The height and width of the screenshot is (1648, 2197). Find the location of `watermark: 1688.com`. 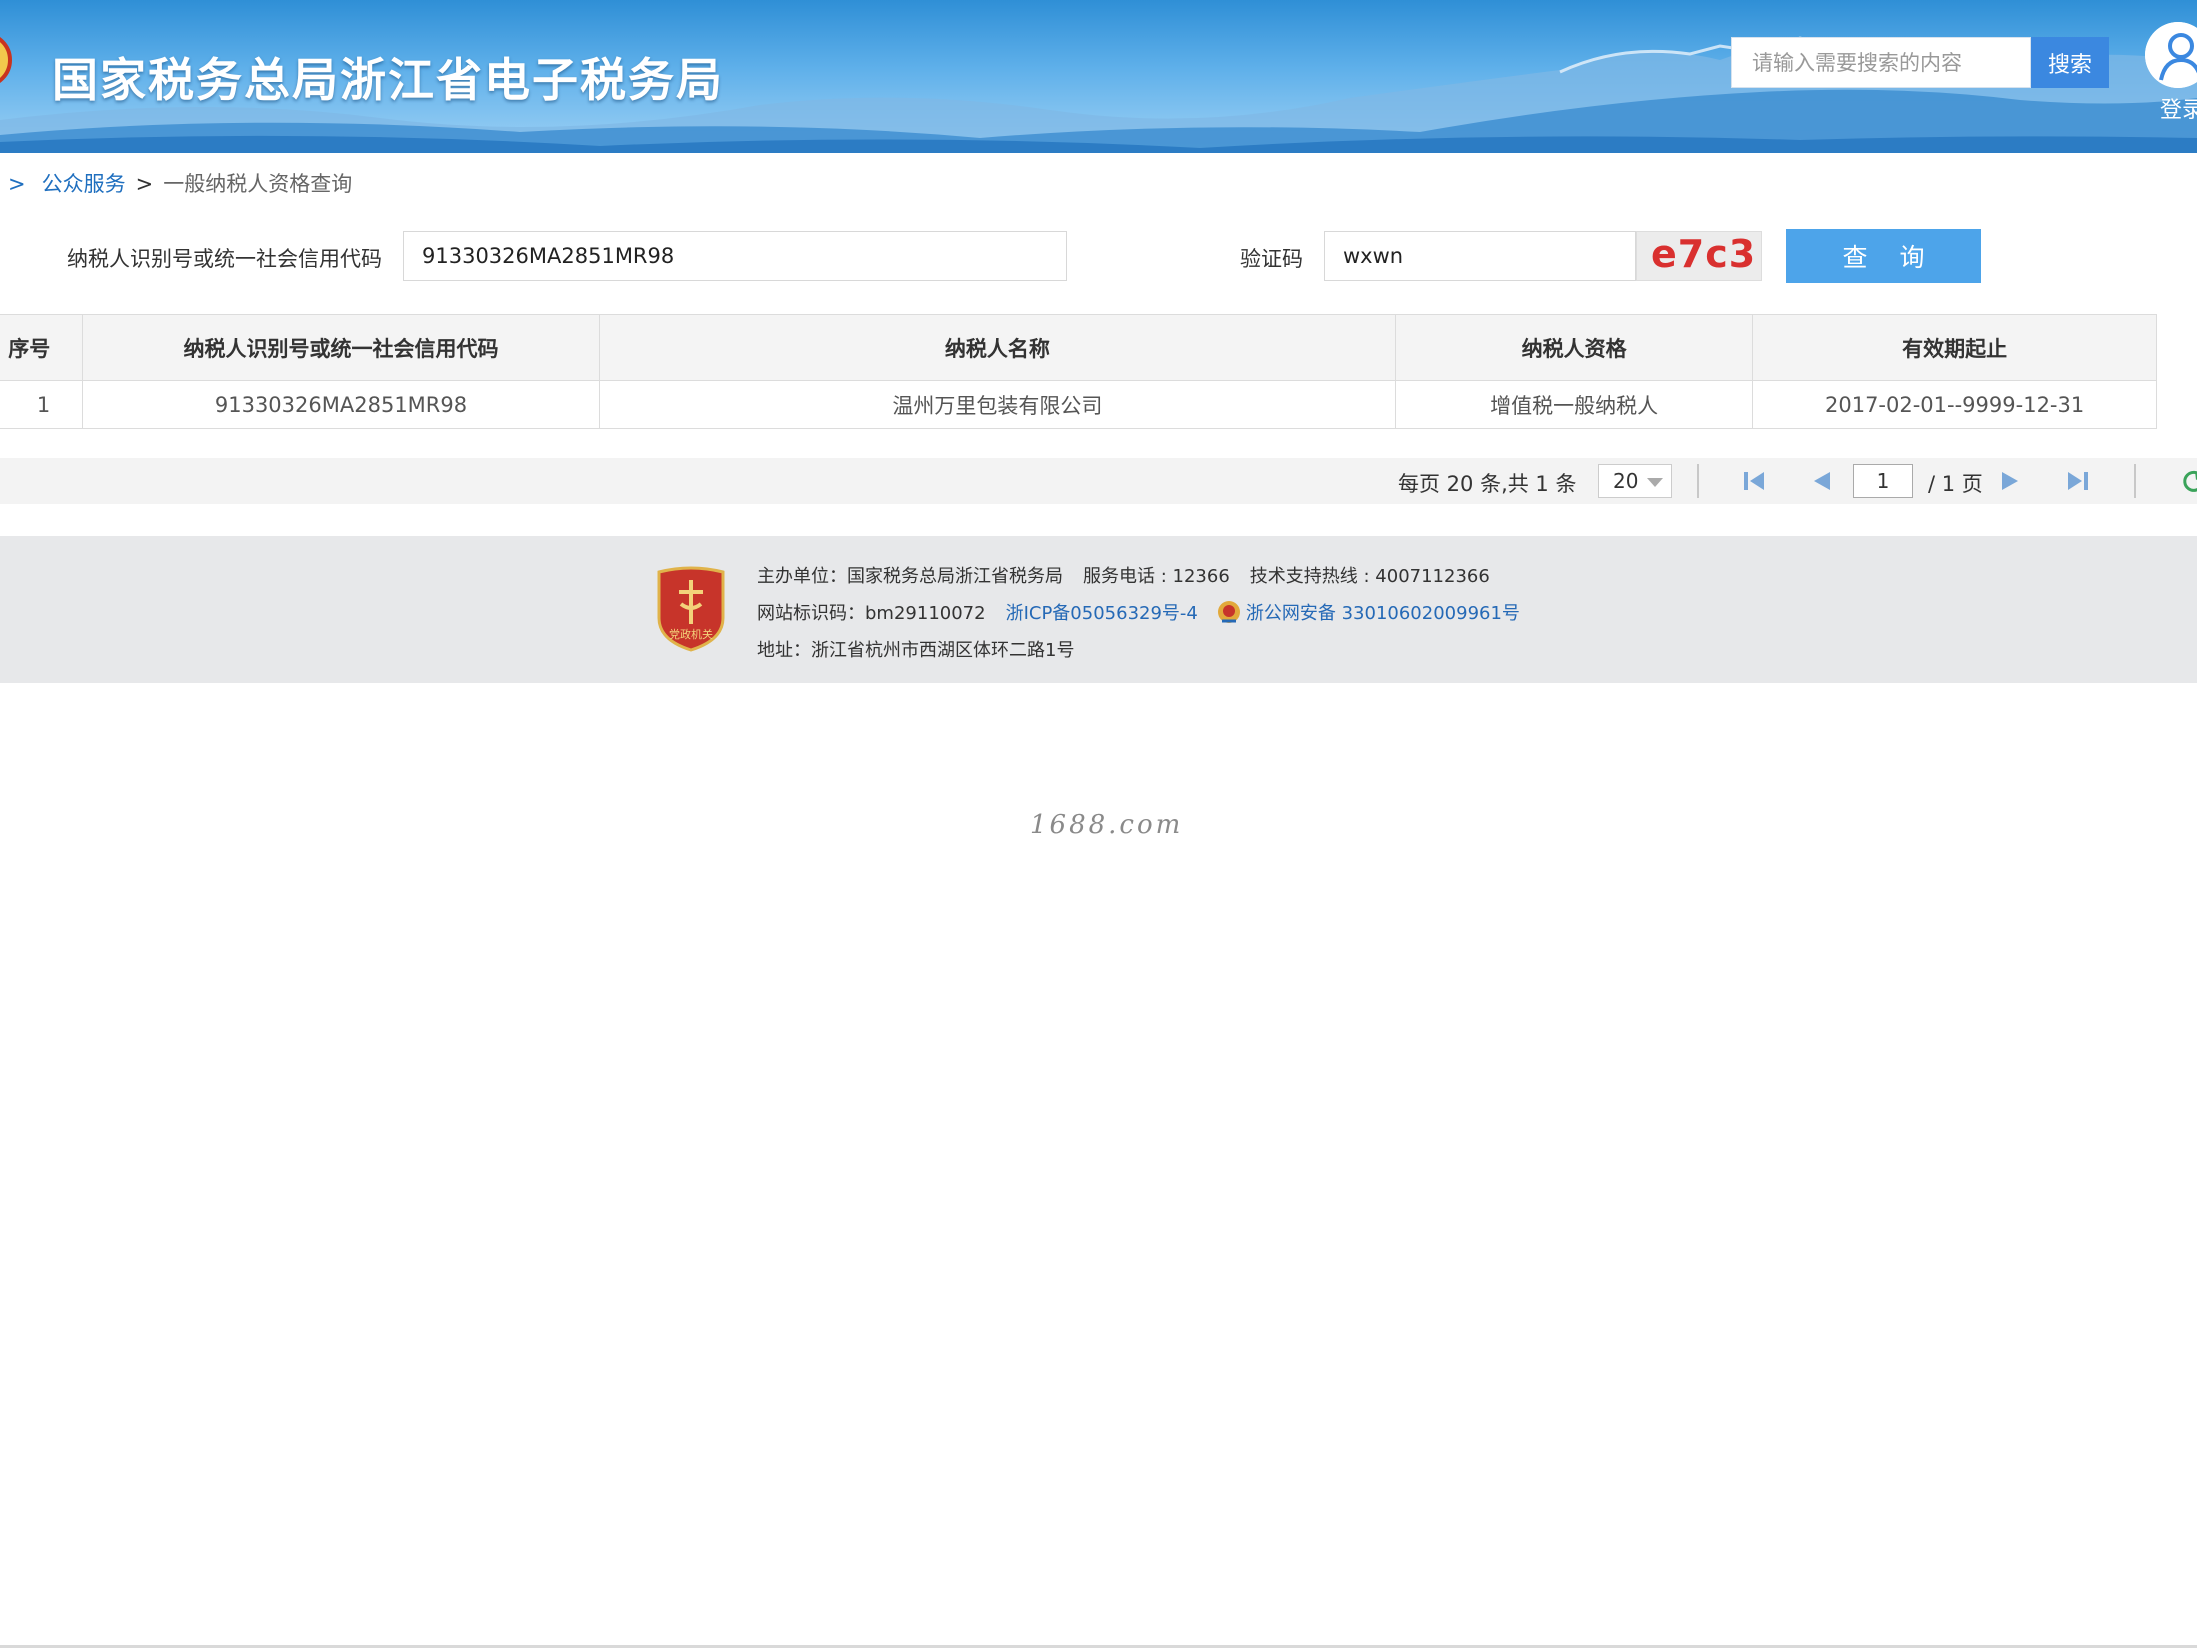

watermark: 1688.com is located at coordinates (1107, 825).